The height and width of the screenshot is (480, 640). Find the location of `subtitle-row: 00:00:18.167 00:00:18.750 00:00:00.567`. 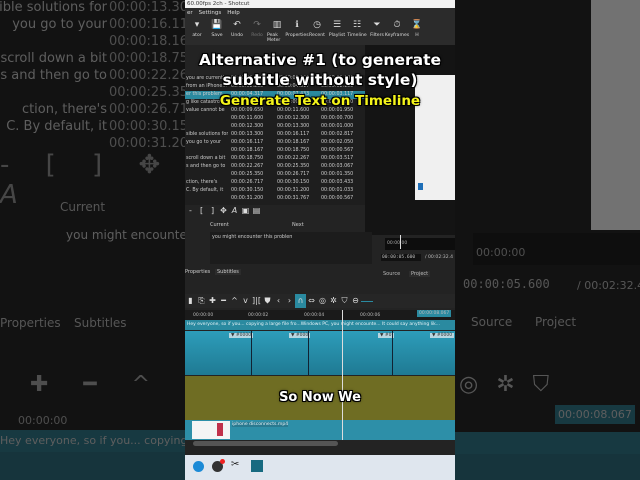

subtitle-row: 00:00:18.167 00:00:18.750 00:00:00.567 is located at coordinates (275, 151).